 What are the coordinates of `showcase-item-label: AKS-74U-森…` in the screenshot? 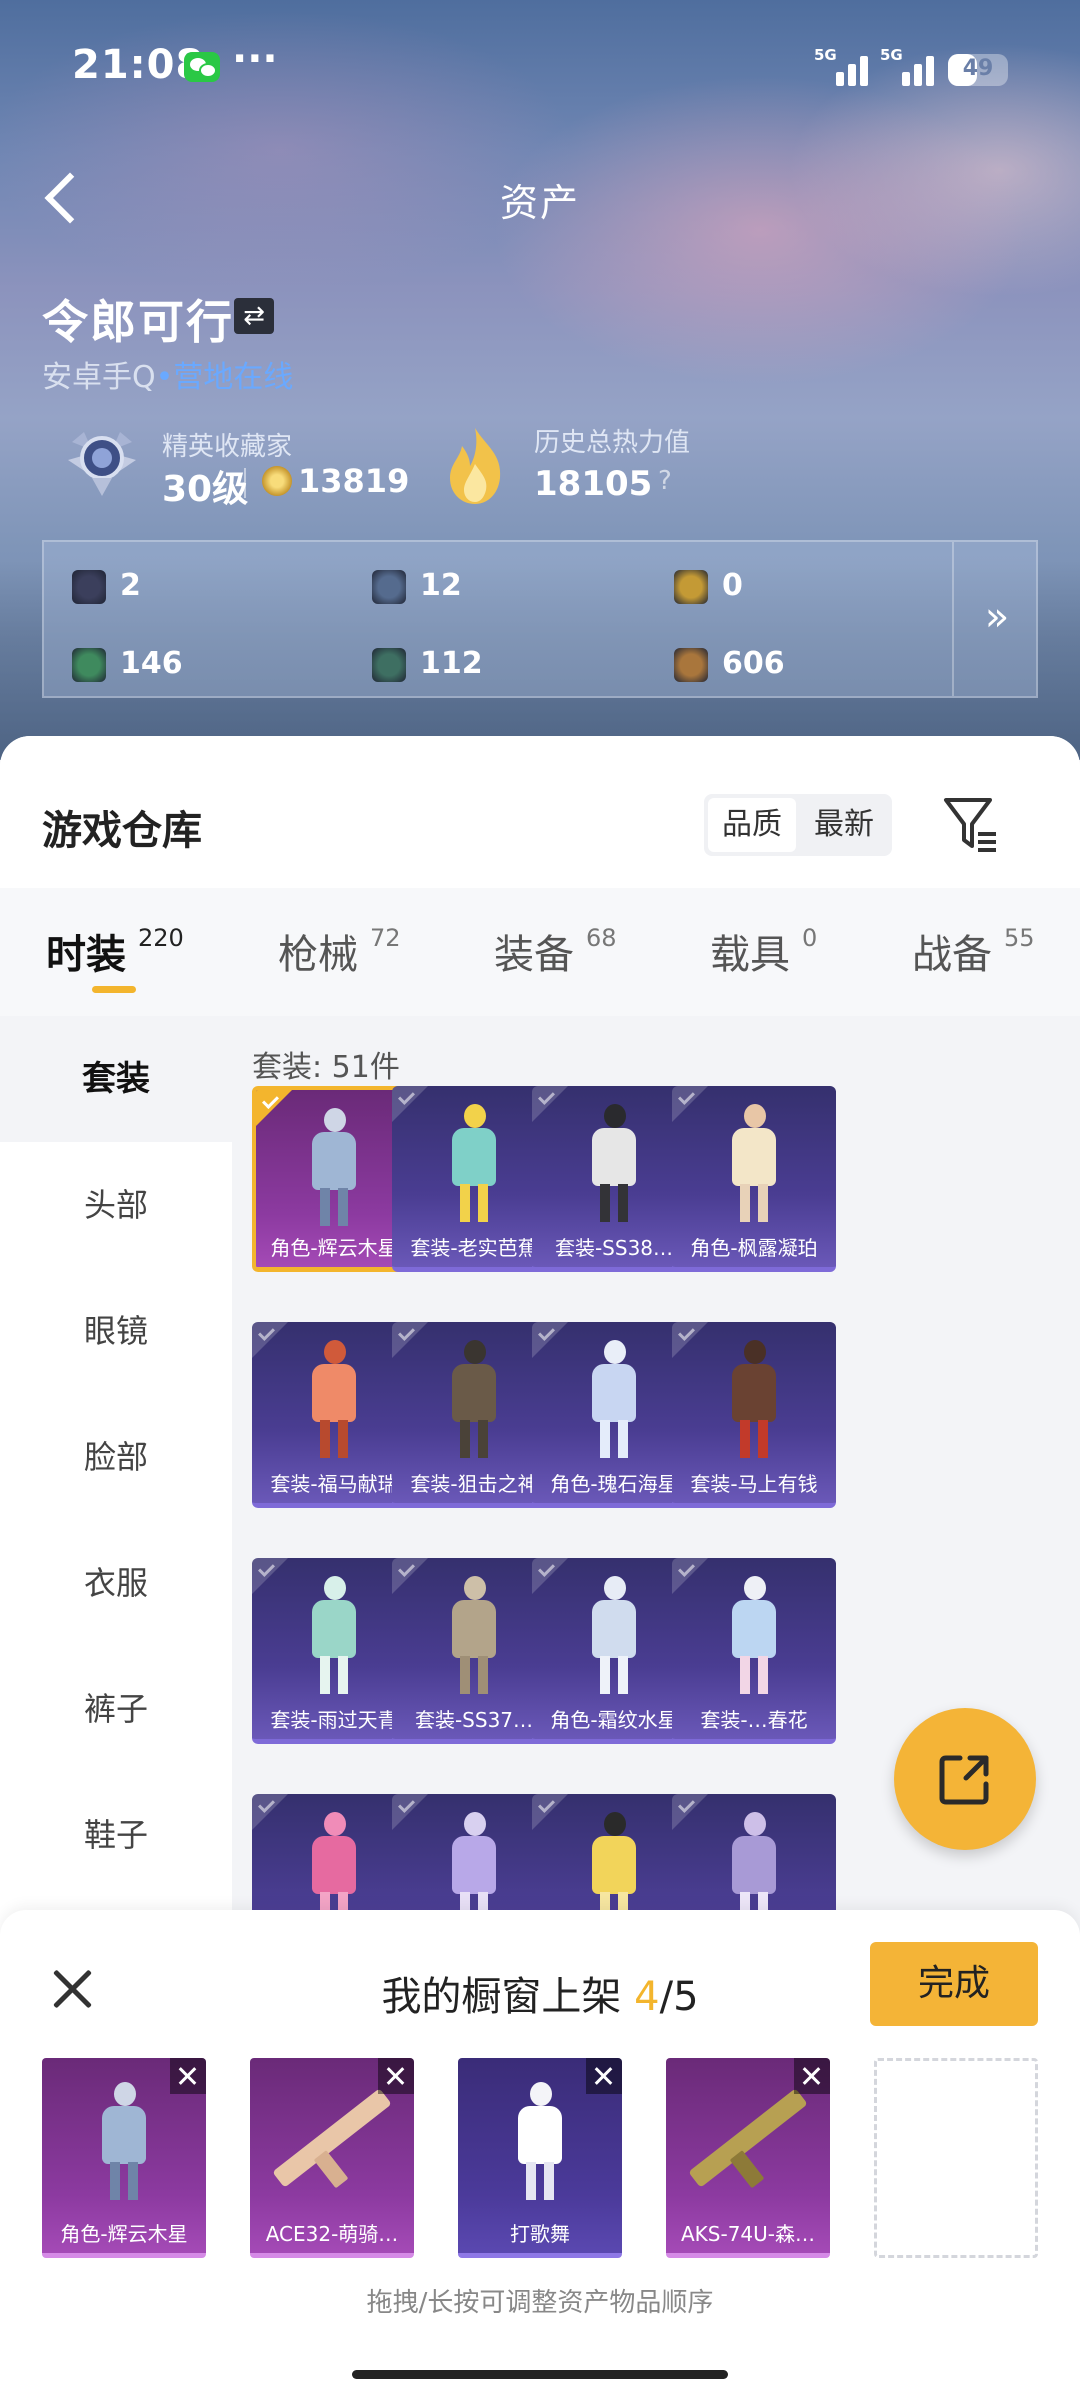 It's located at (747, 2234).